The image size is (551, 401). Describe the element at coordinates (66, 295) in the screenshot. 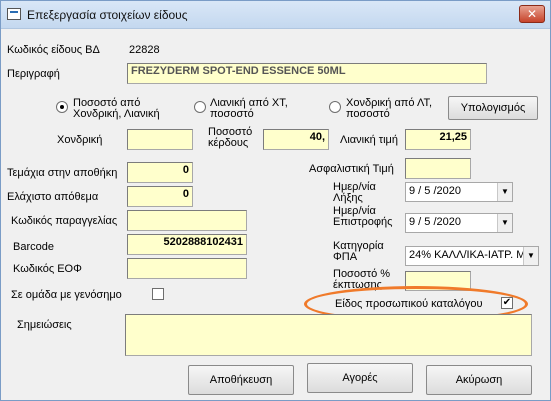

I see `generic-group-label: Σε ομάδα με γενόσημο` at that location.